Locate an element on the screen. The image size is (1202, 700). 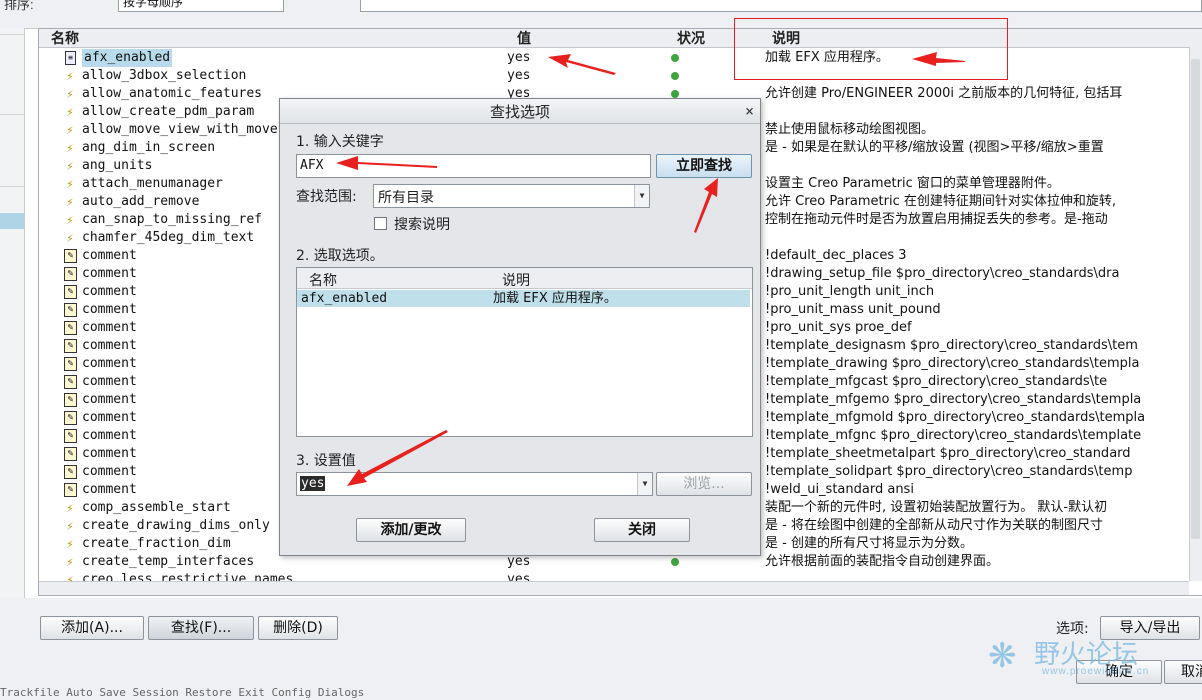
option-name: comp_assemble_start is located at coordinates (156, 507).